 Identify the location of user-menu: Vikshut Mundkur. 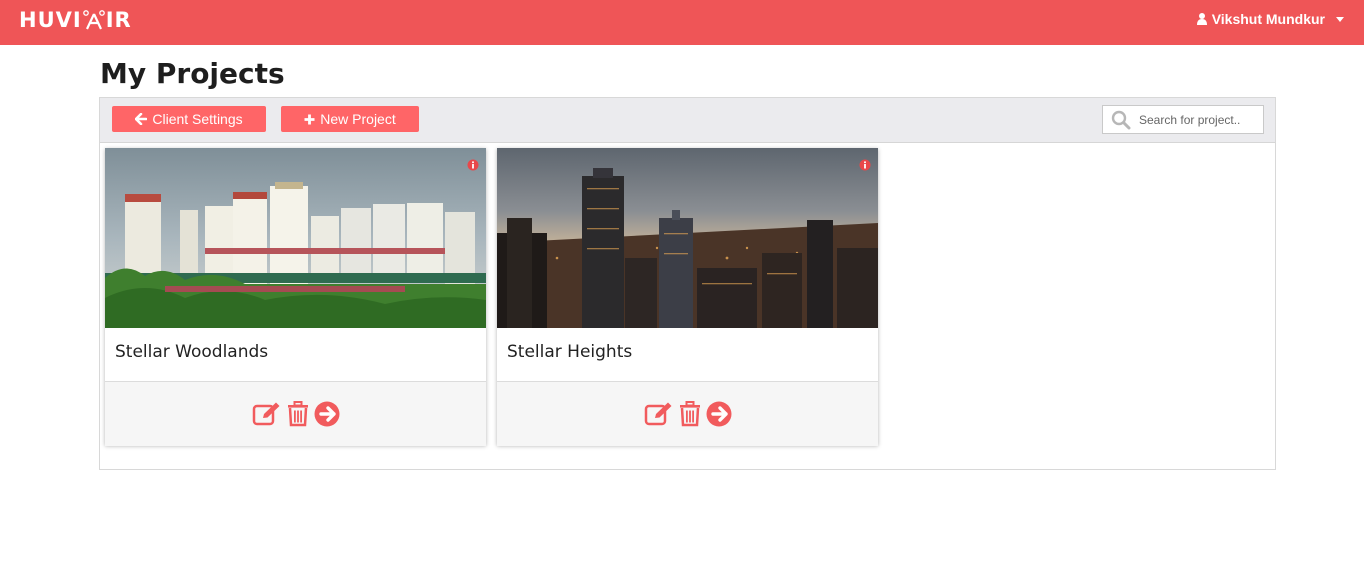
(1270, 19).